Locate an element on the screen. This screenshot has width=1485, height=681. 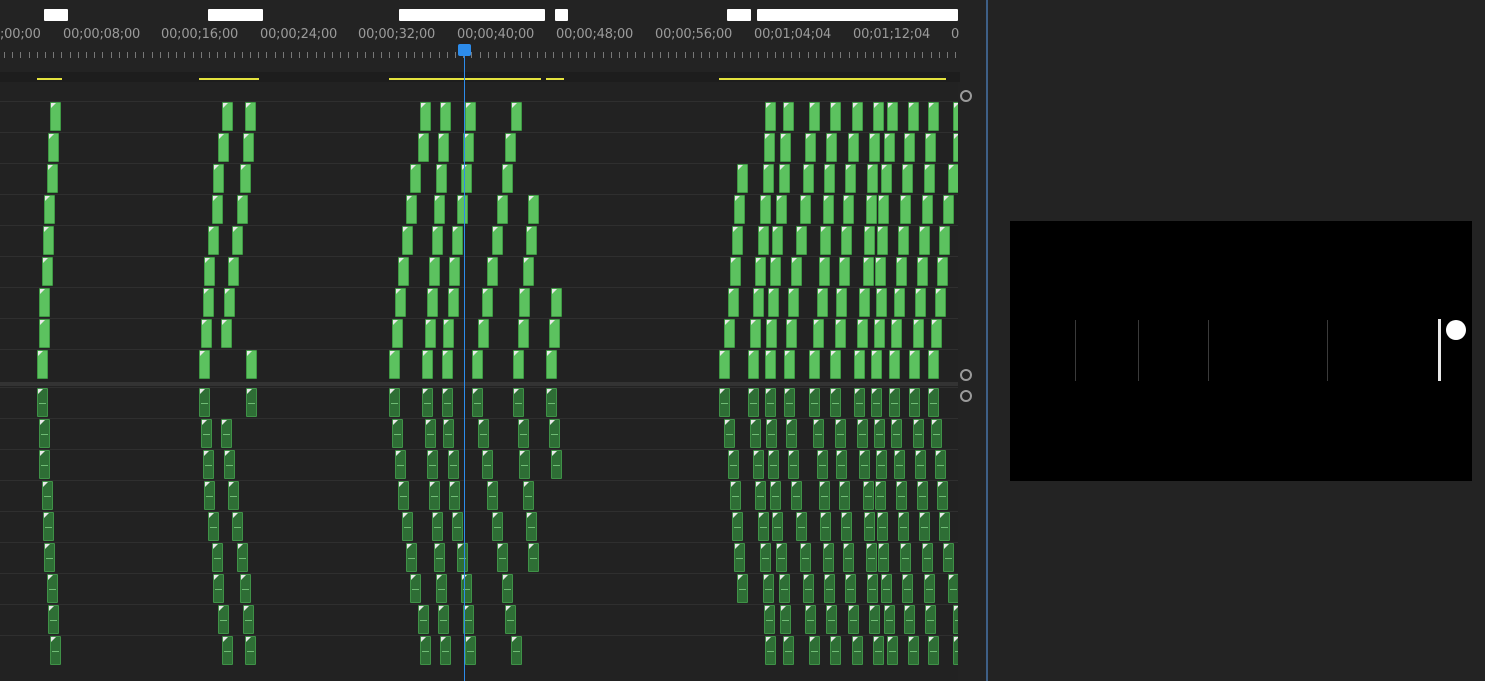
playhead-line is located at coordinates (464, 368).